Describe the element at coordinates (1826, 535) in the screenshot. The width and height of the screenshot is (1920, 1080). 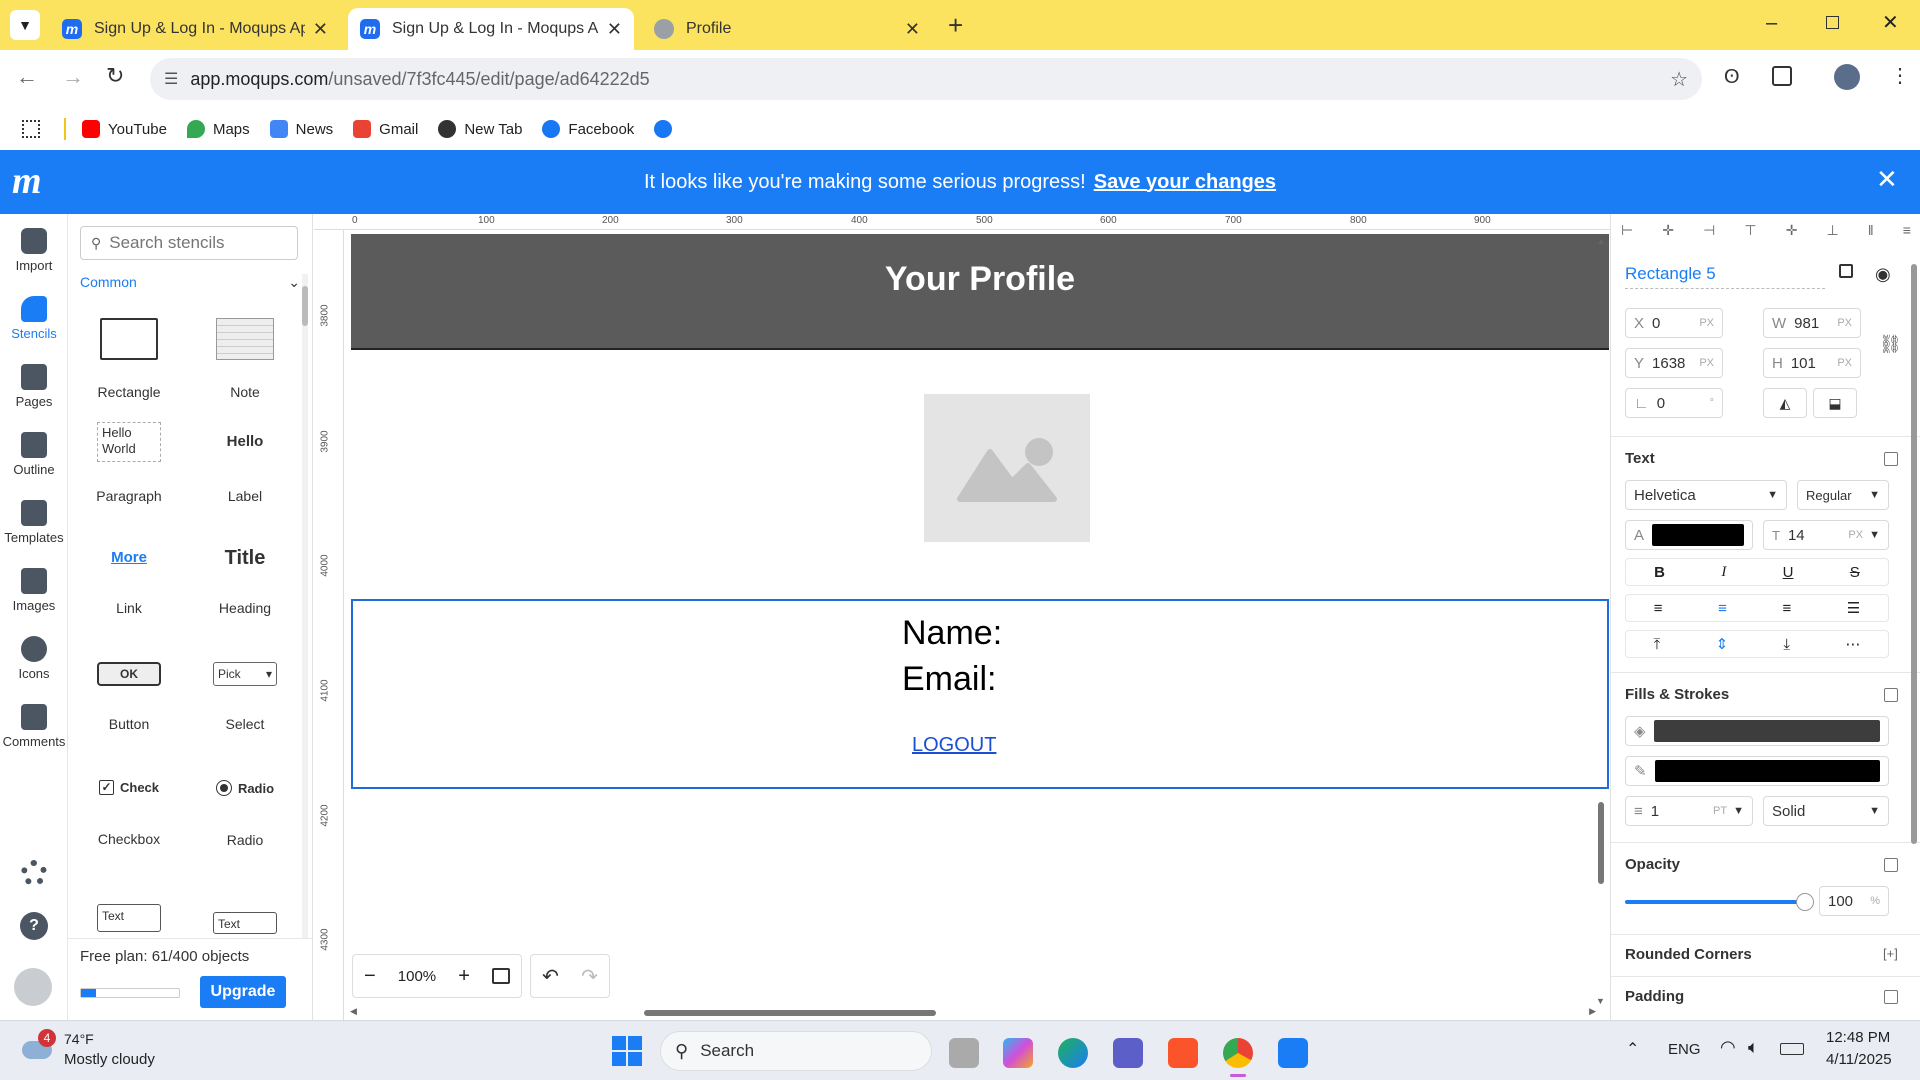
I see `font-size-field: T 14 PX ▼` at that location.